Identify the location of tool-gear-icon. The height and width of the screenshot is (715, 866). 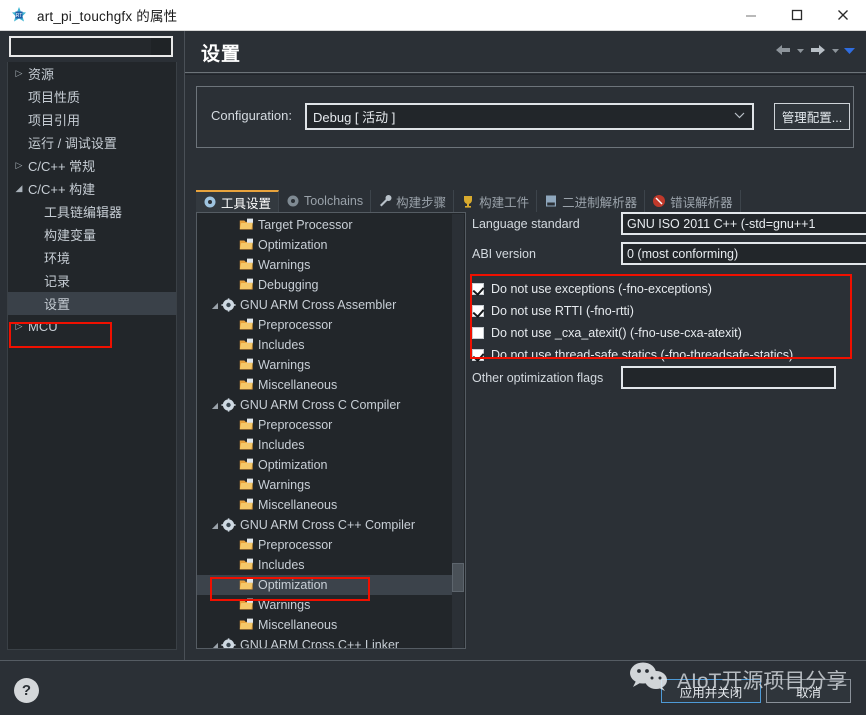
(229, 525).